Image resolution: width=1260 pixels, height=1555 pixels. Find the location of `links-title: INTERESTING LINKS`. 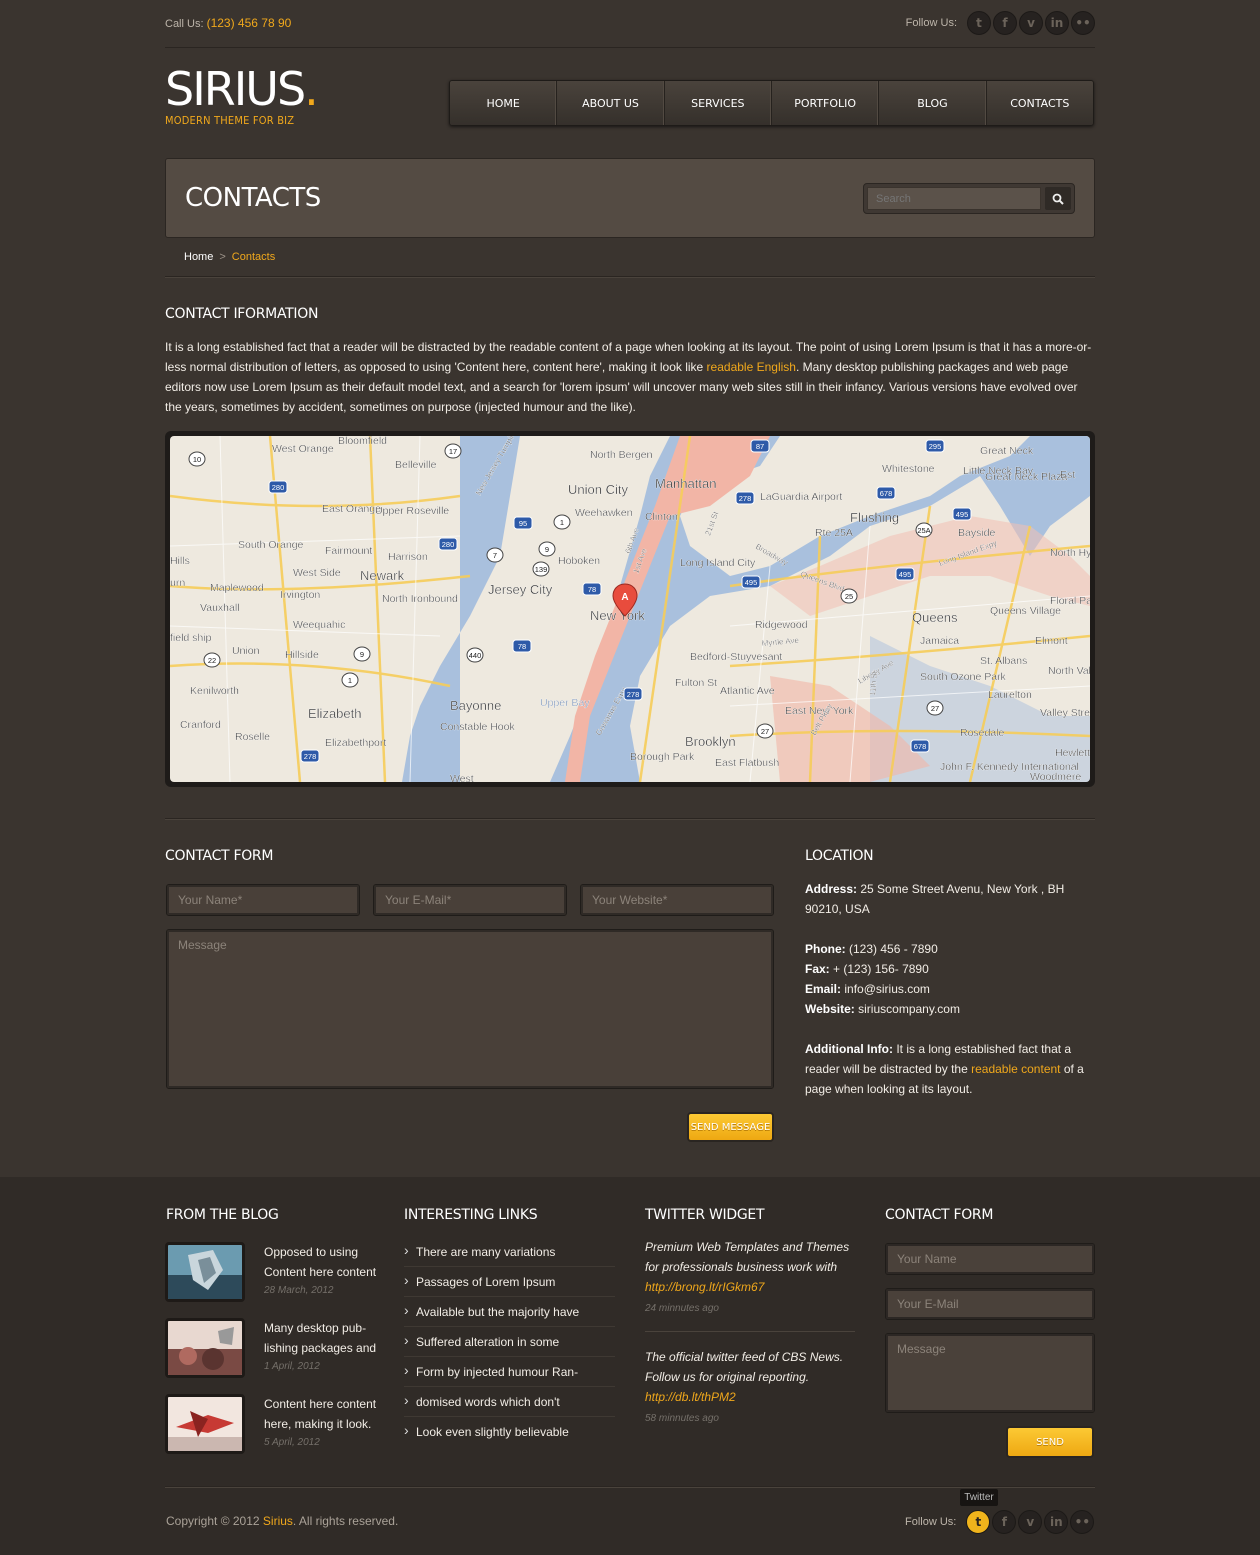

links-title: INTERESTING LINKS is located at coordinates (471, 1215).